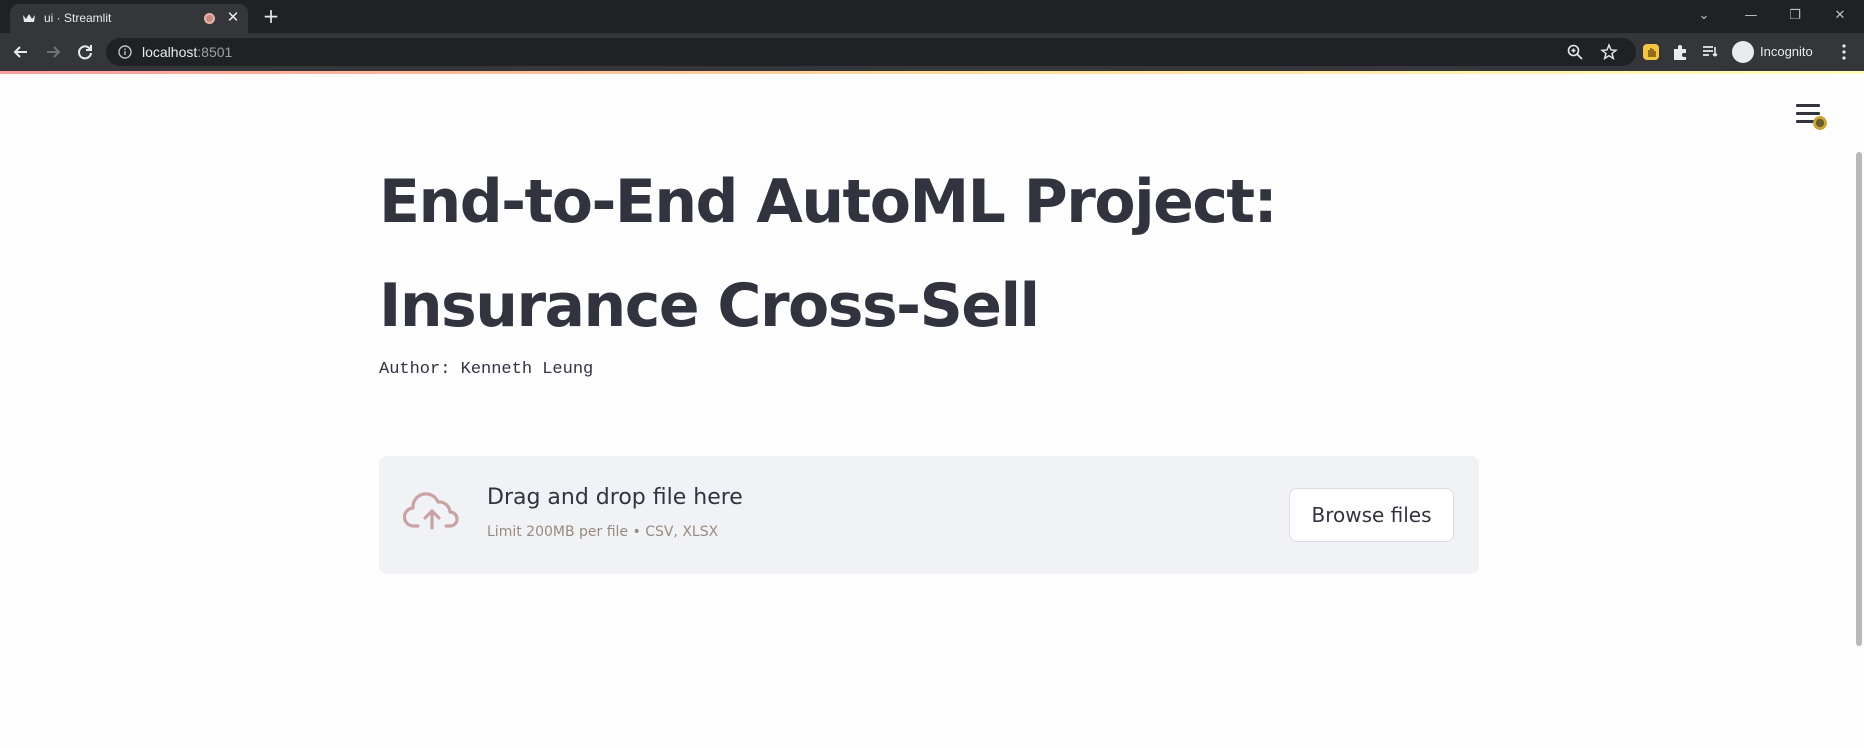 The image size is (1864, 748). I want to click on mouse-cursor-highlight-icon, so click(1820, 123).